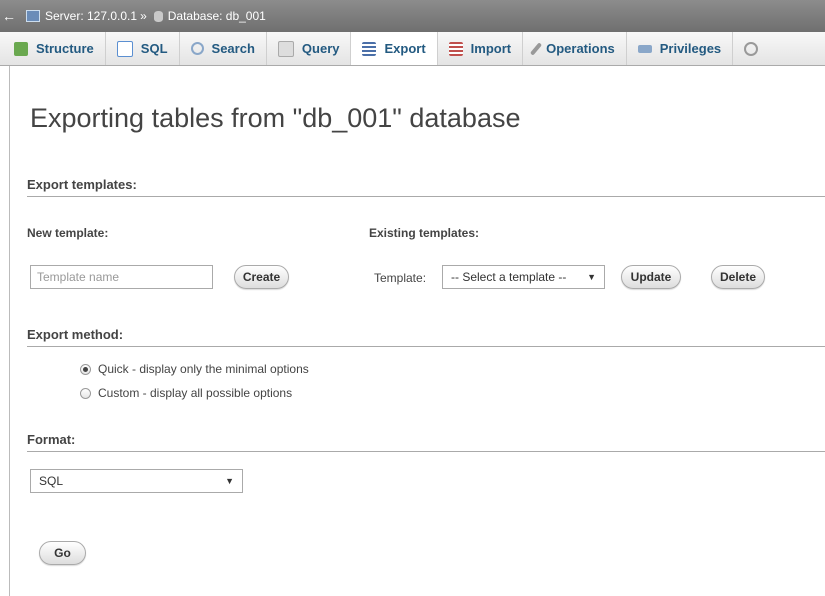  I want to click on tab-import: Import, so click(481, 48).